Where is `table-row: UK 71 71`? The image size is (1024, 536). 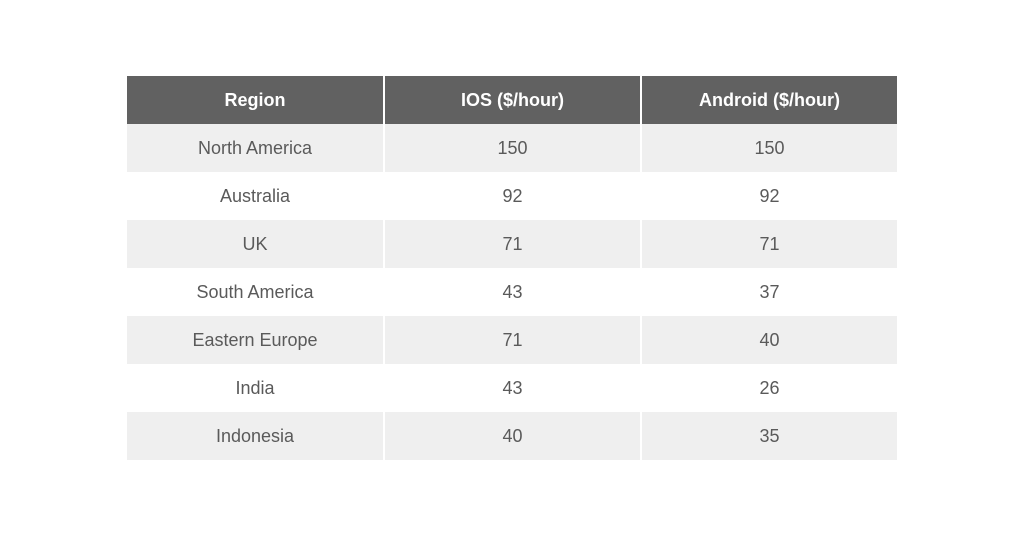
table-row: UK 71 71 is located at coordinates (512, 244).